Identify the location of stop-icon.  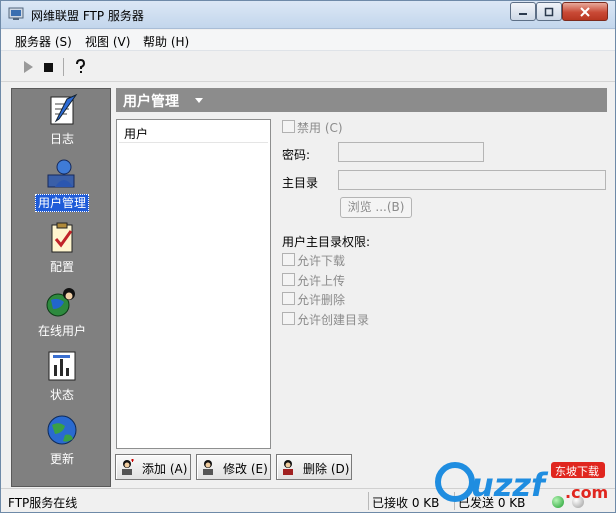
(48, 67).